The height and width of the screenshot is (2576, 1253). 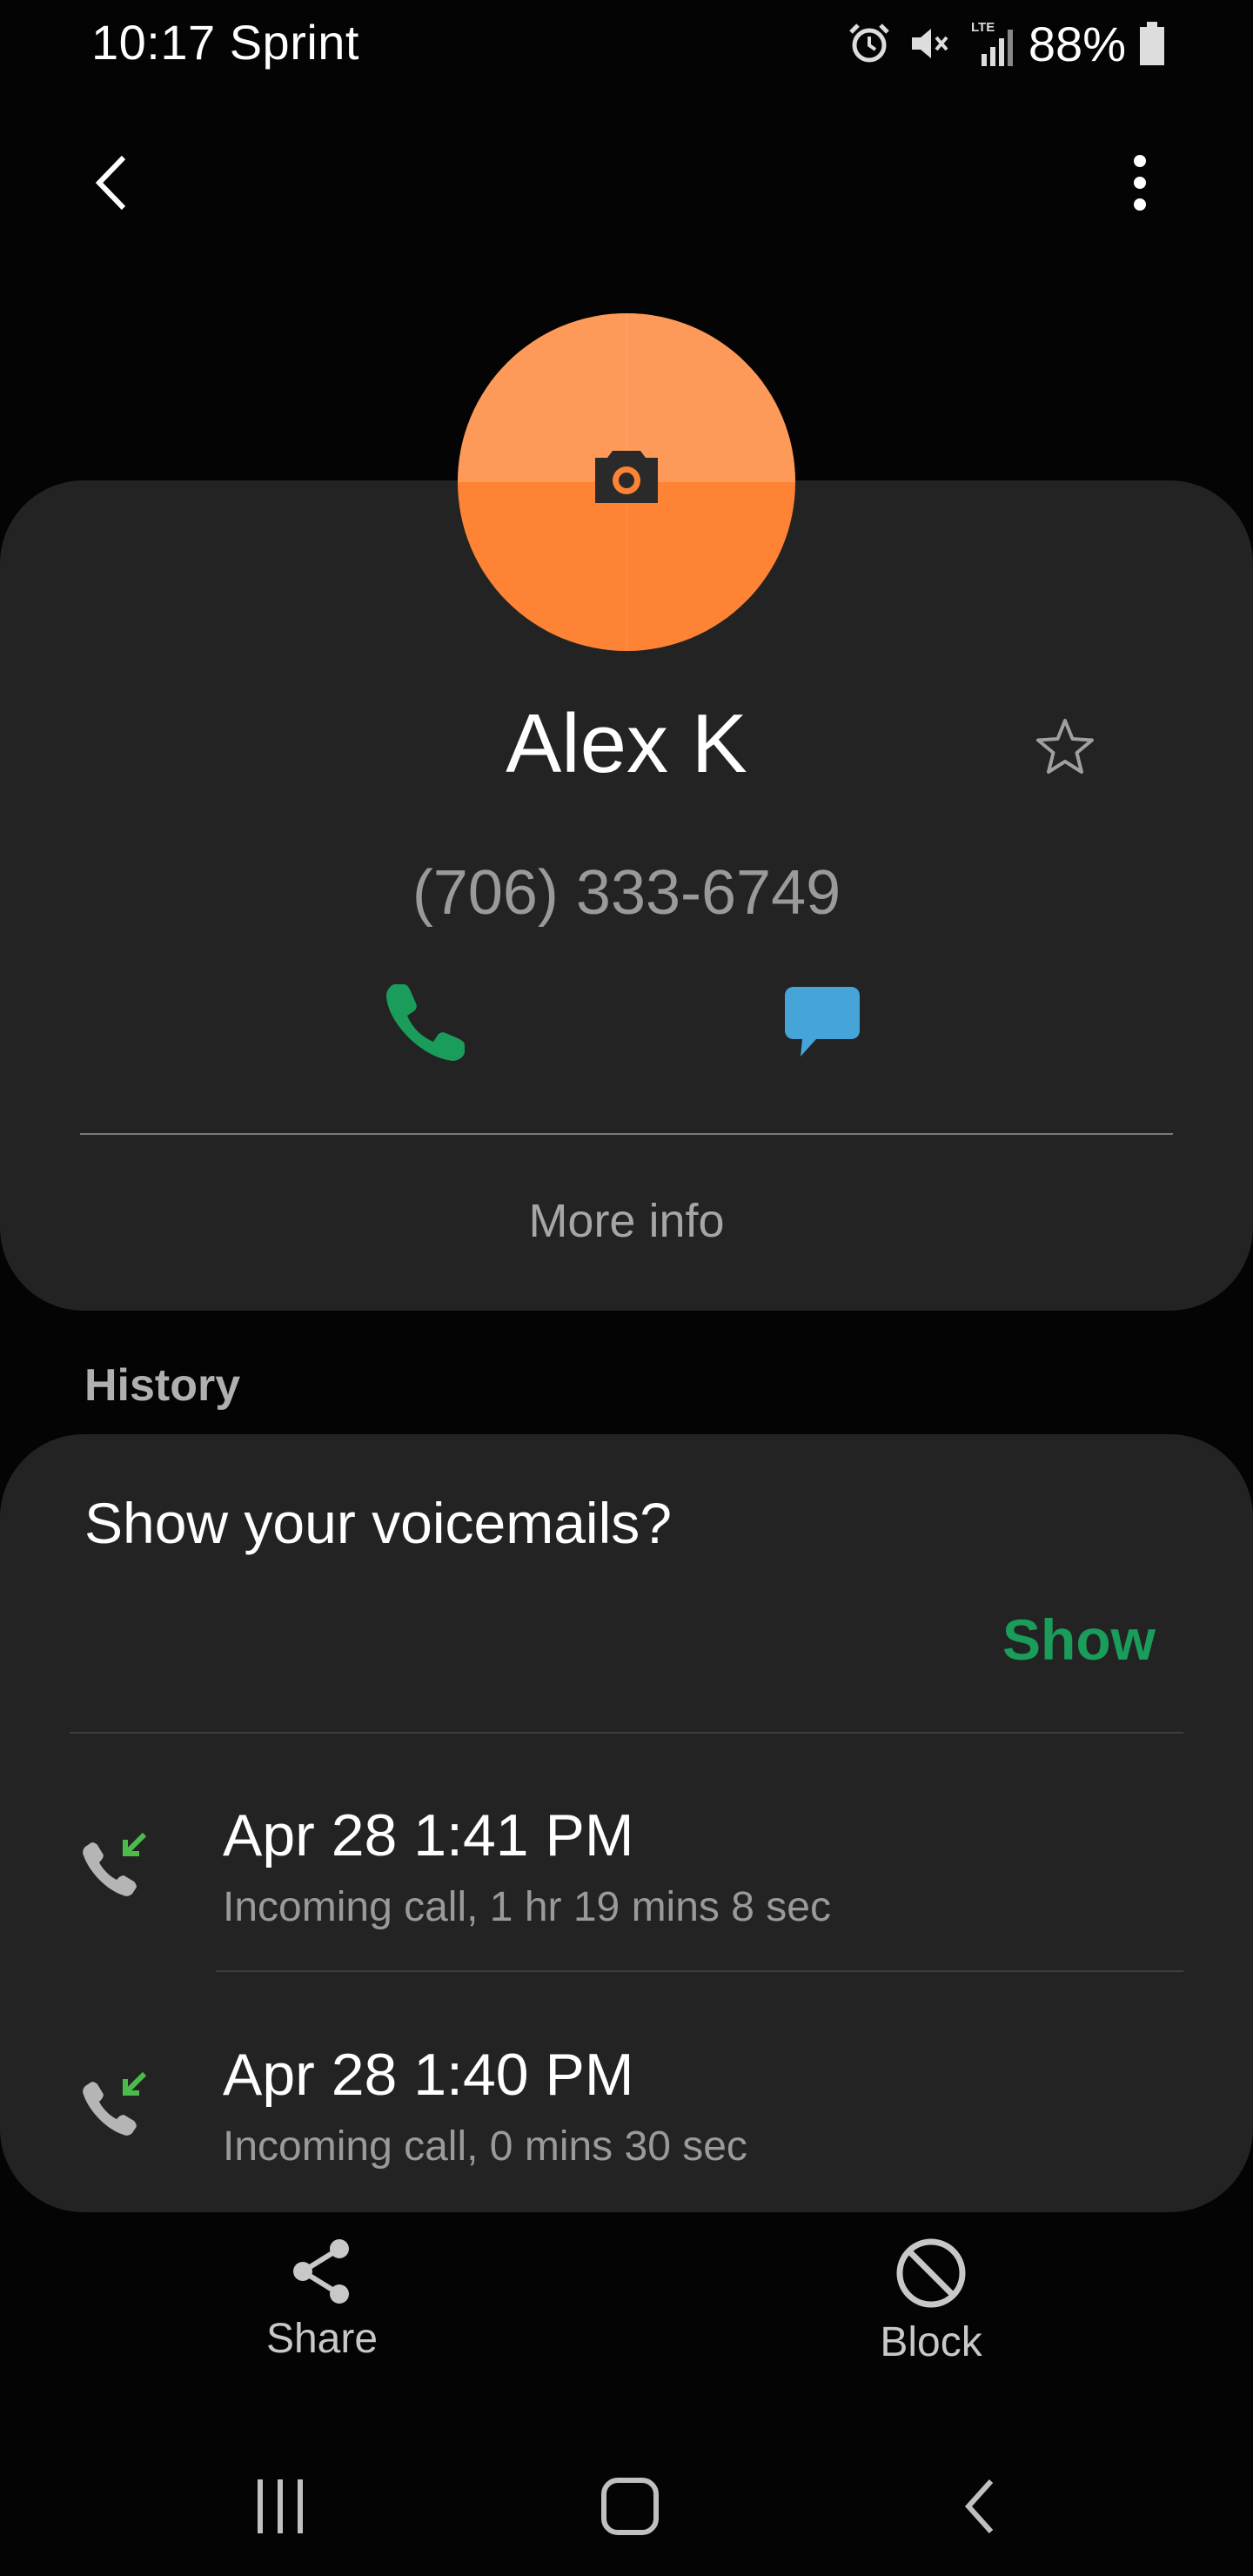 I want to click on more-info-button: More info, so click(x=626, y=1221).